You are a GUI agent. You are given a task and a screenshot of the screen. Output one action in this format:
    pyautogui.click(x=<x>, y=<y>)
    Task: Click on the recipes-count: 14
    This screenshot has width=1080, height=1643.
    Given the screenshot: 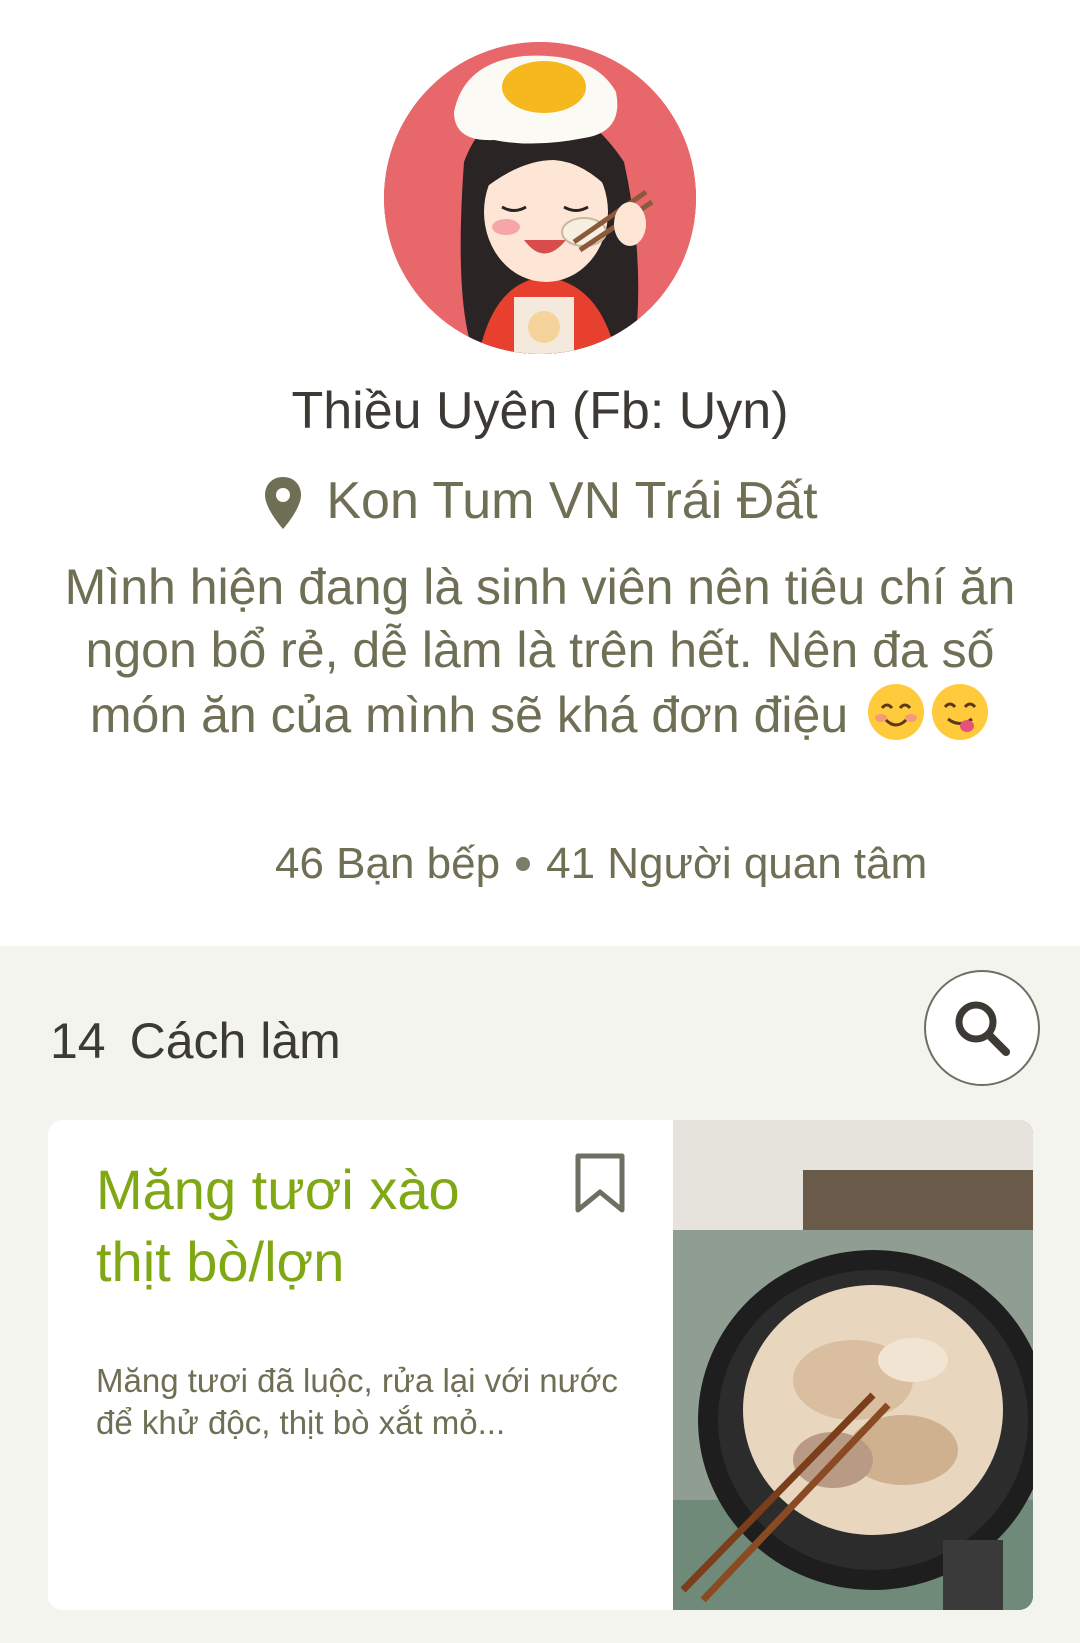 What is the action you would take?
    pyautogui.click(x=78, y=1041)
    